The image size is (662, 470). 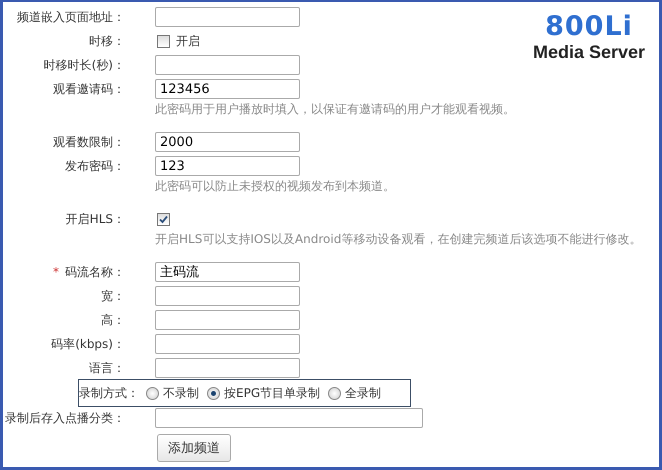 What do you see at coordinates (363, 393) in the screenshot?
I see `radio-label: 全录制` at bounding box center [363, 393].